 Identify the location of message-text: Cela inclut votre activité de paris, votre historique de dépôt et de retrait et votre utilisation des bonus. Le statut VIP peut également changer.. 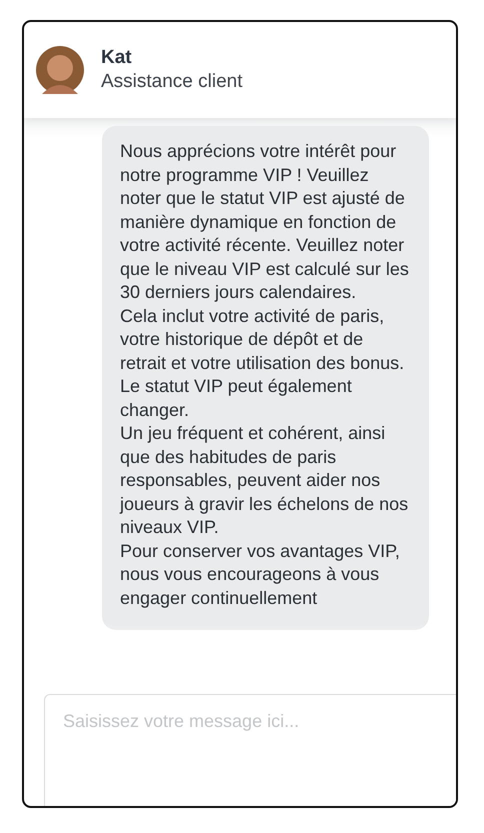
(263, 363).